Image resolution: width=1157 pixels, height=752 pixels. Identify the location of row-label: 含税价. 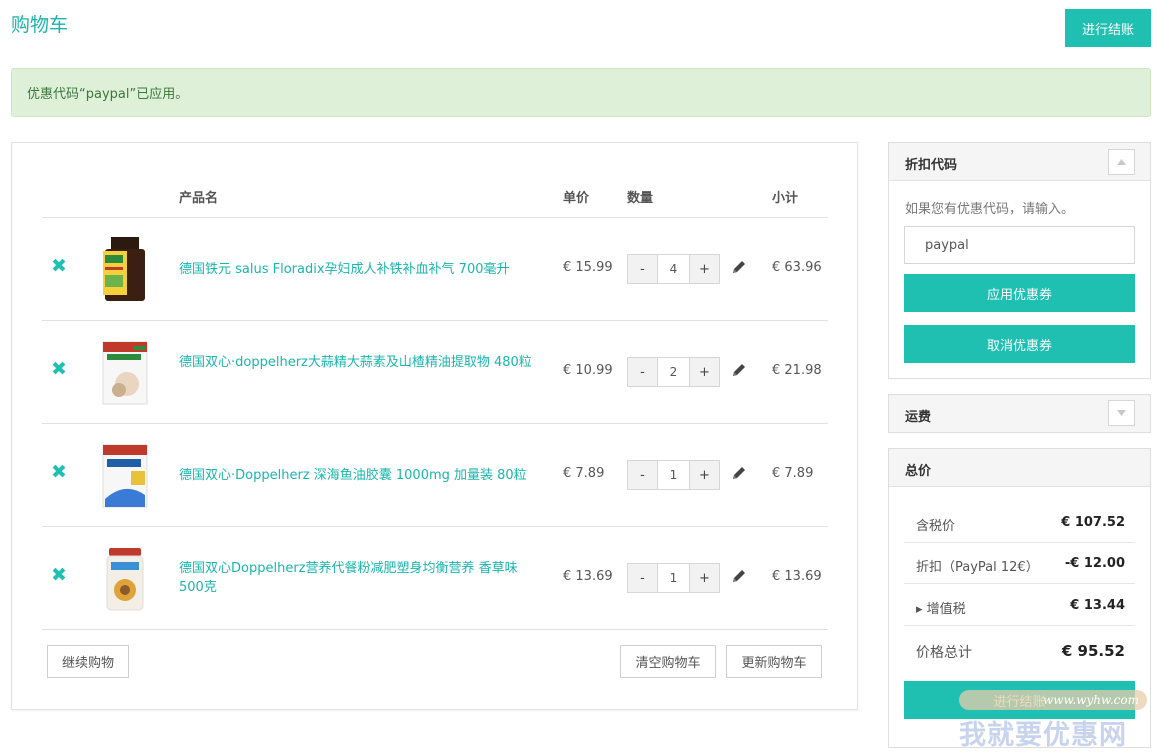
(936, 526).